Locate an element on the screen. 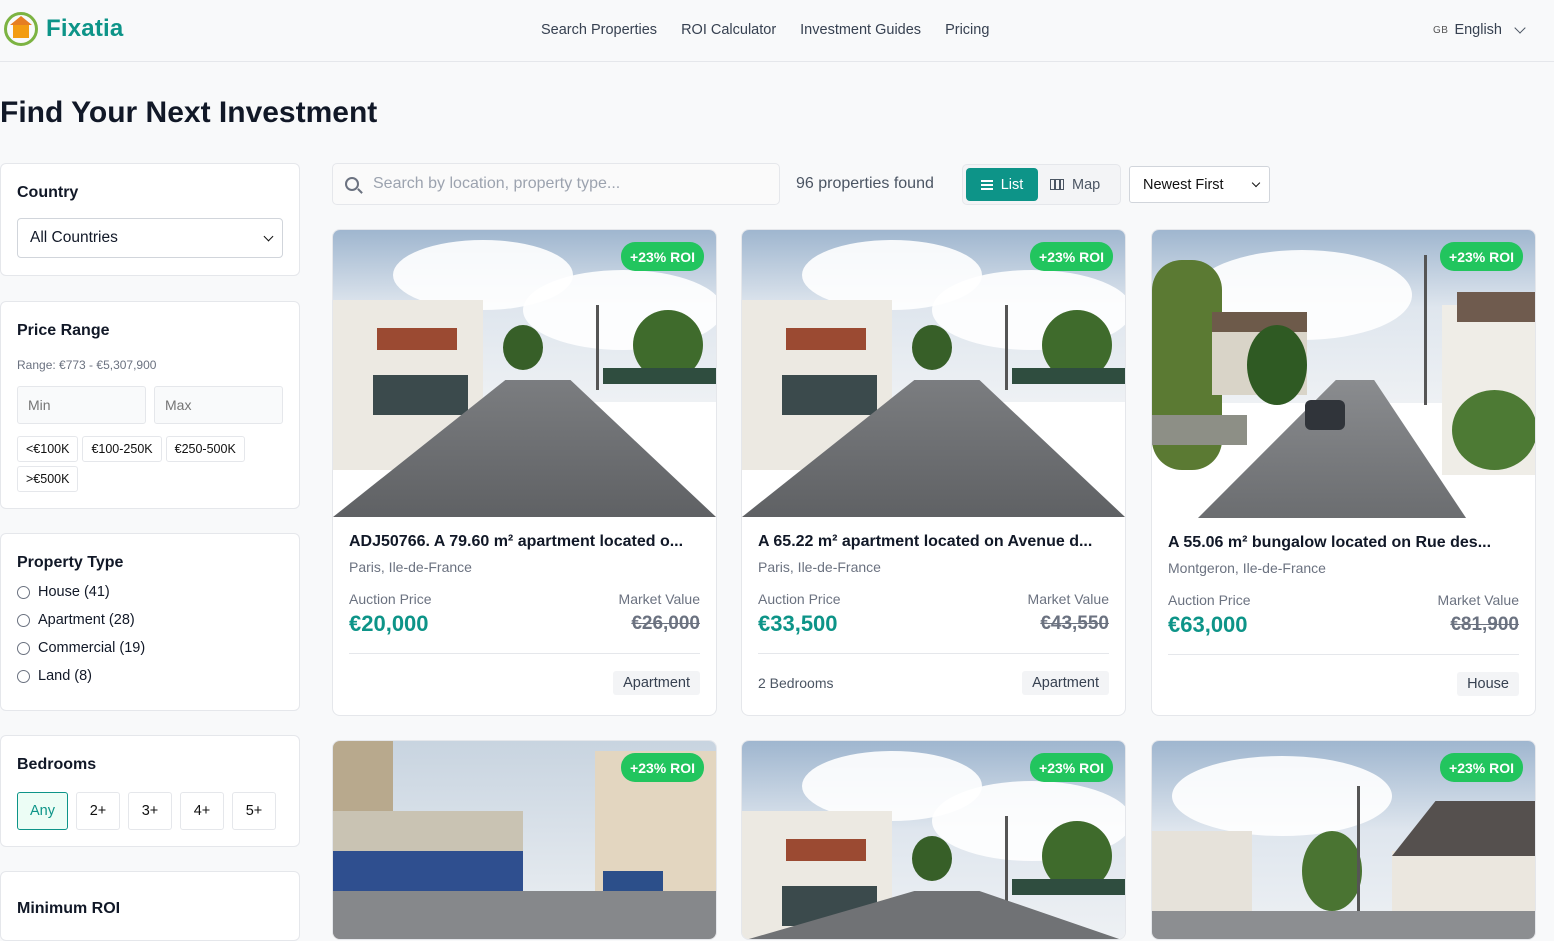 Image resolution: width=1554 pixels, height=941 pixels. price-max-input is located at coordinates (218, 405).